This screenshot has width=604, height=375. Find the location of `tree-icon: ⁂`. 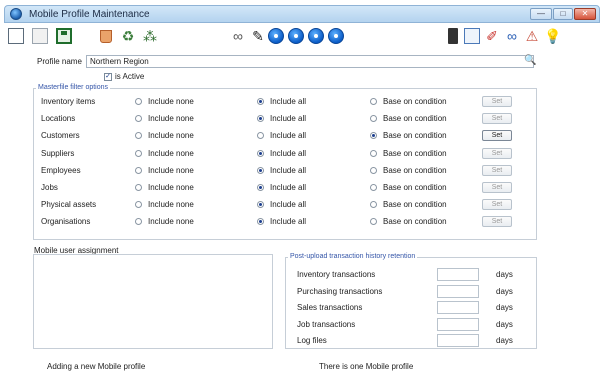

tree-icon: ⁂ is located at coordinates (150, 36).